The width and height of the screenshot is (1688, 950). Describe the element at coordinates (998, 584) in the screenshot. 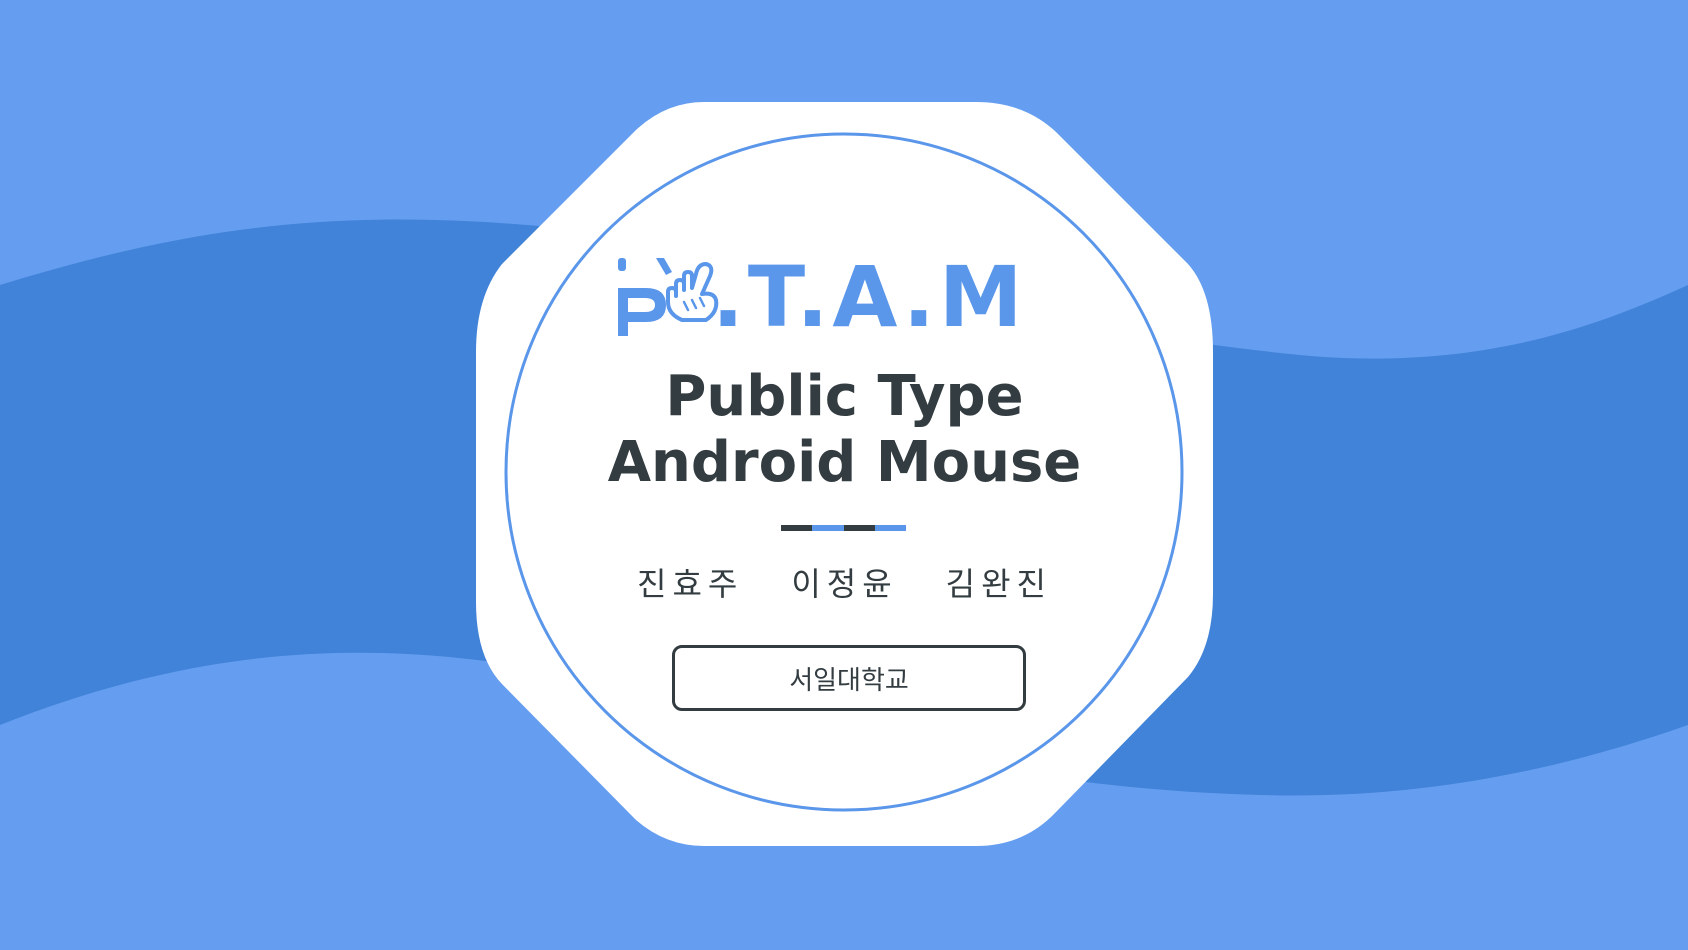

I see `author-name: 김완진` at that location.